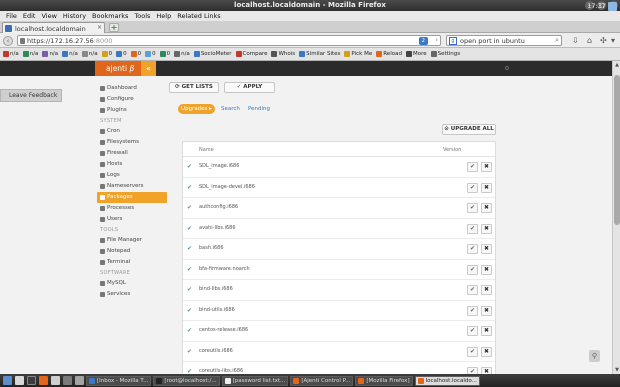 Image resolution: width=620 pixels, height=387 pixels. I want to click on new-tab-button: +, so click(114, 27).